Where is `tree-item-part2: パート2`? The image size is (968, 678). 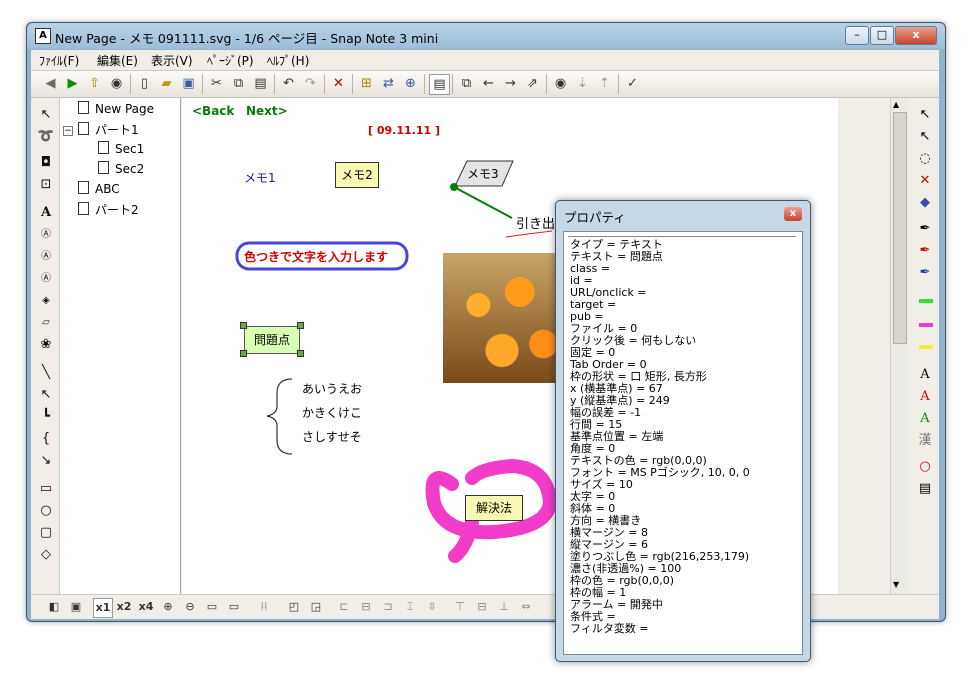
tree-item-part2: パート2 is located at coordinates (108, 209).